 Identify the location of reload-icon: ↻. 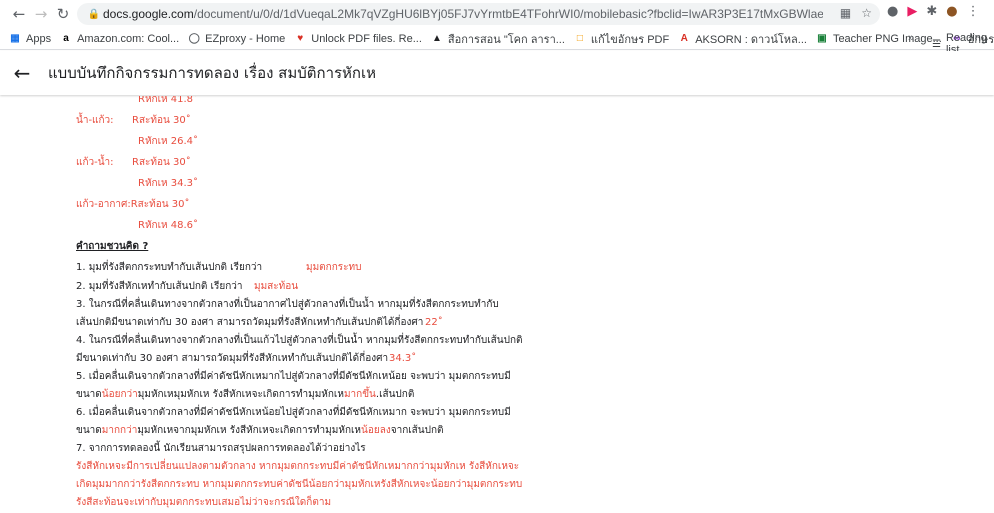
(63, 14).